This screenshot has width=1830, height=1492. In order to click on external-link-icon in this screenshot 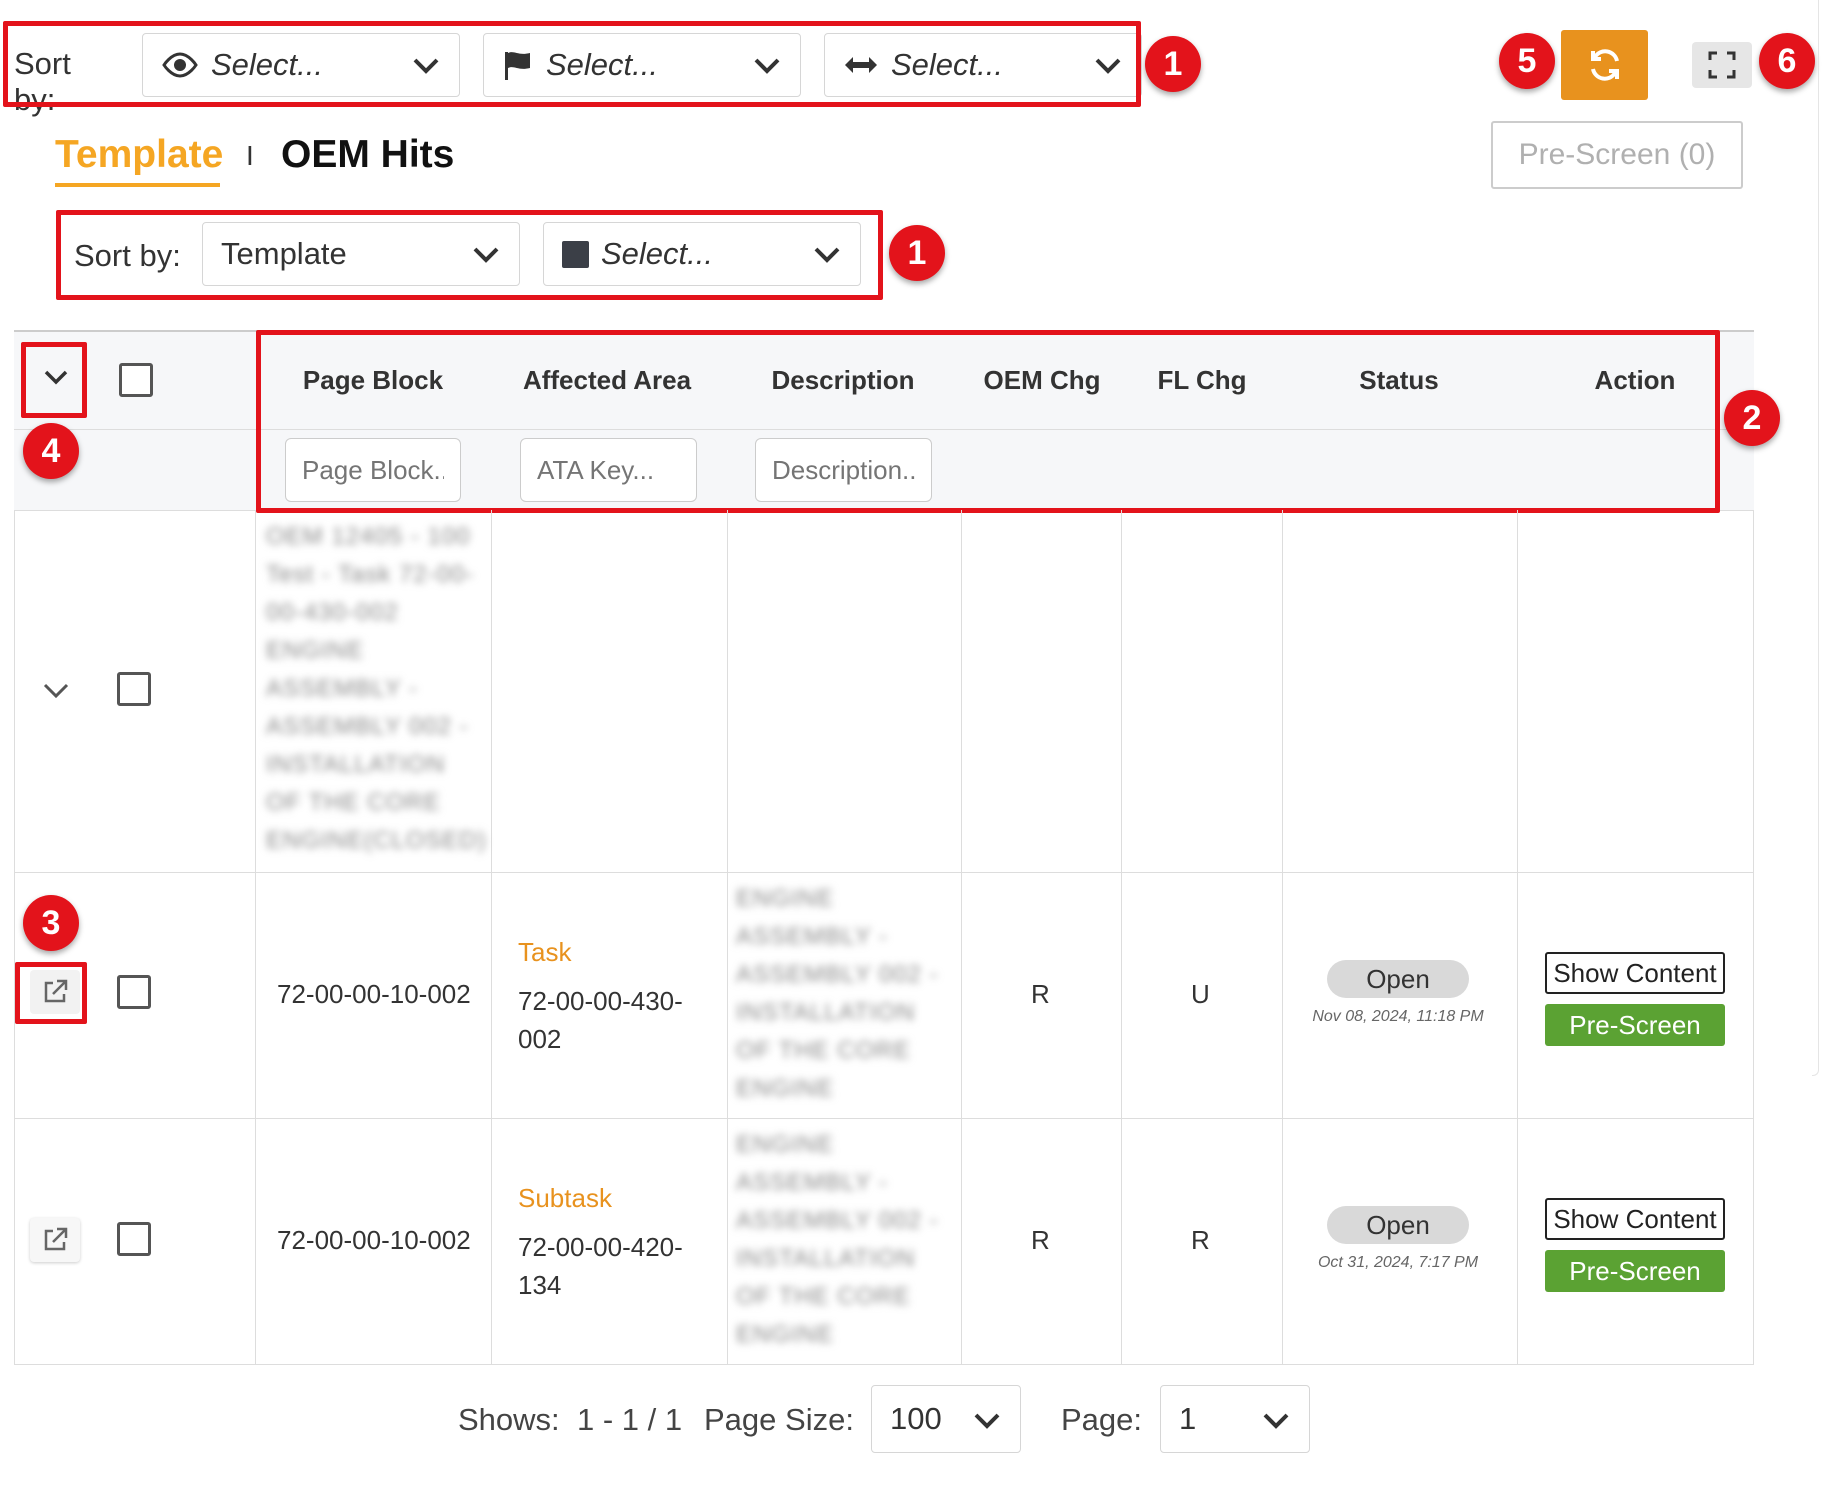, I will do `click(56, 1239)`.